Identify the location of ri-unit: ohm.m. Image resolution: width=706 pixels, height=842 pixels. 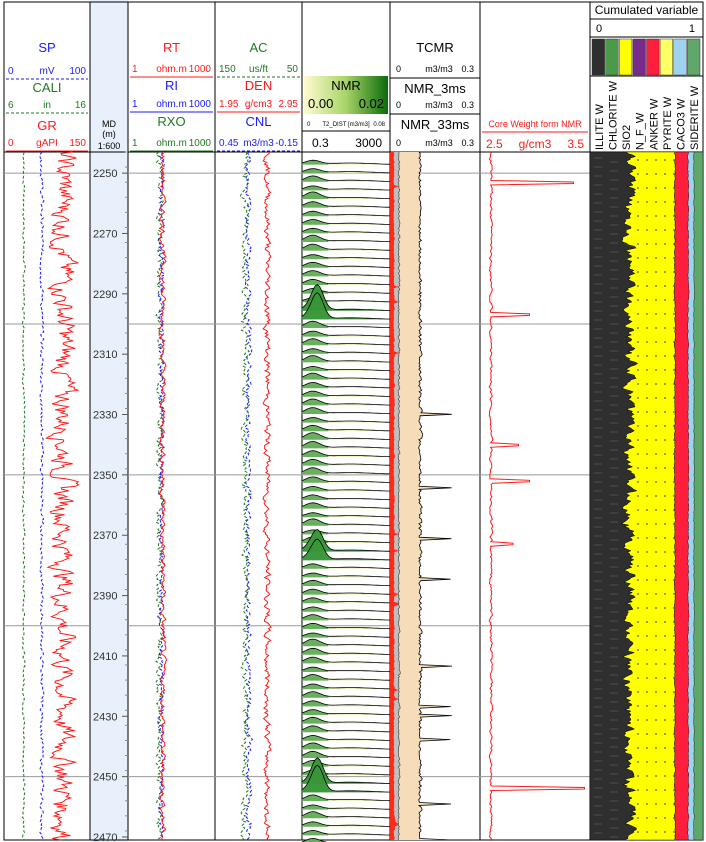
(171, 104).